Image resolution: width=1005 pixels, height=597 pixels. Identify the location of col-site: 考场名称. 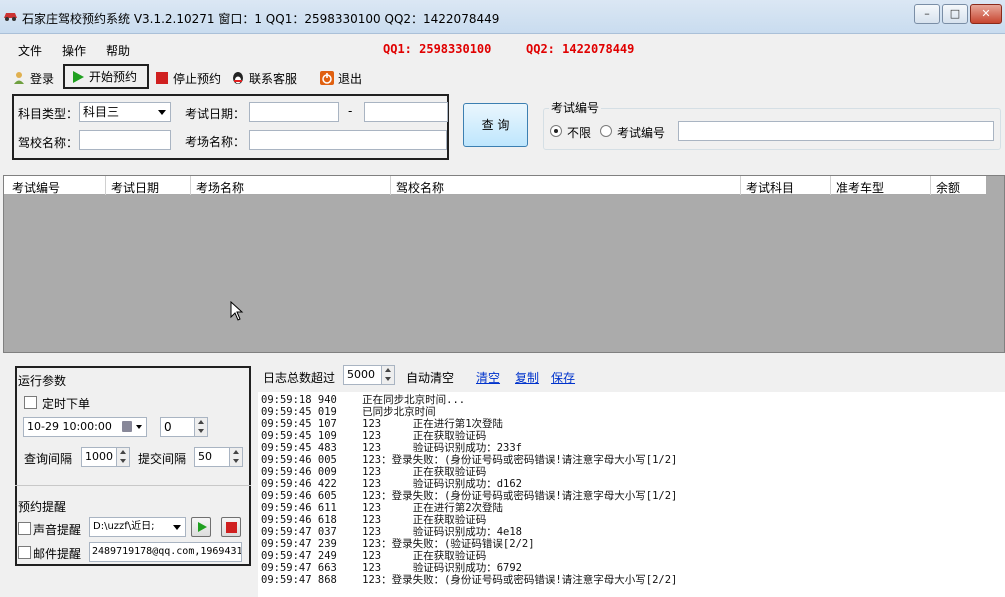
(220, 187).